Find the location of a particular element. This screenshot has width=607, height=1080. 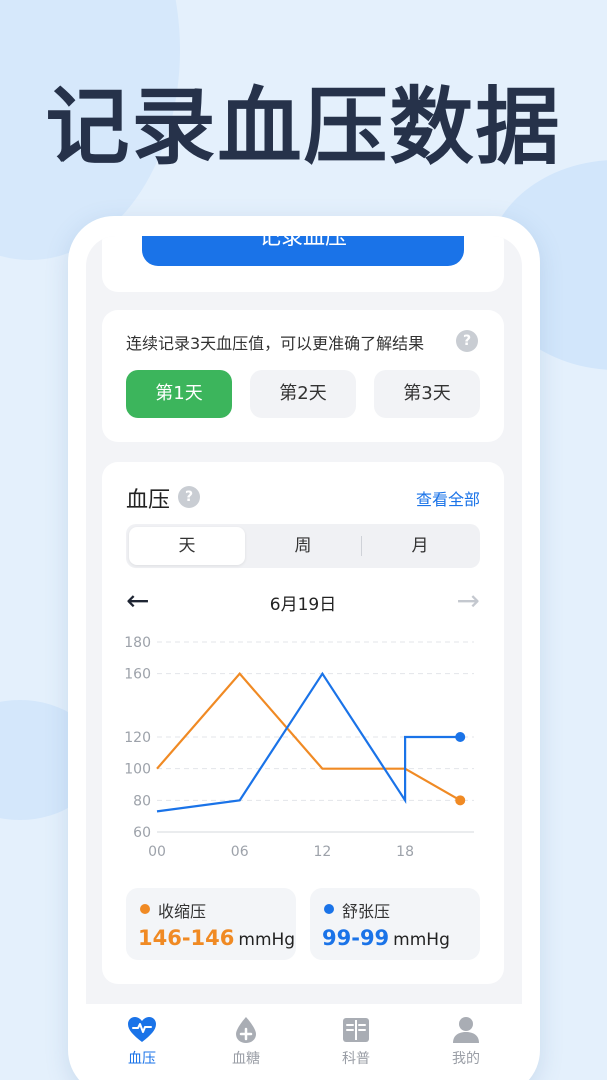

record-card: 记录血压 is located at coordinates (303, 264).